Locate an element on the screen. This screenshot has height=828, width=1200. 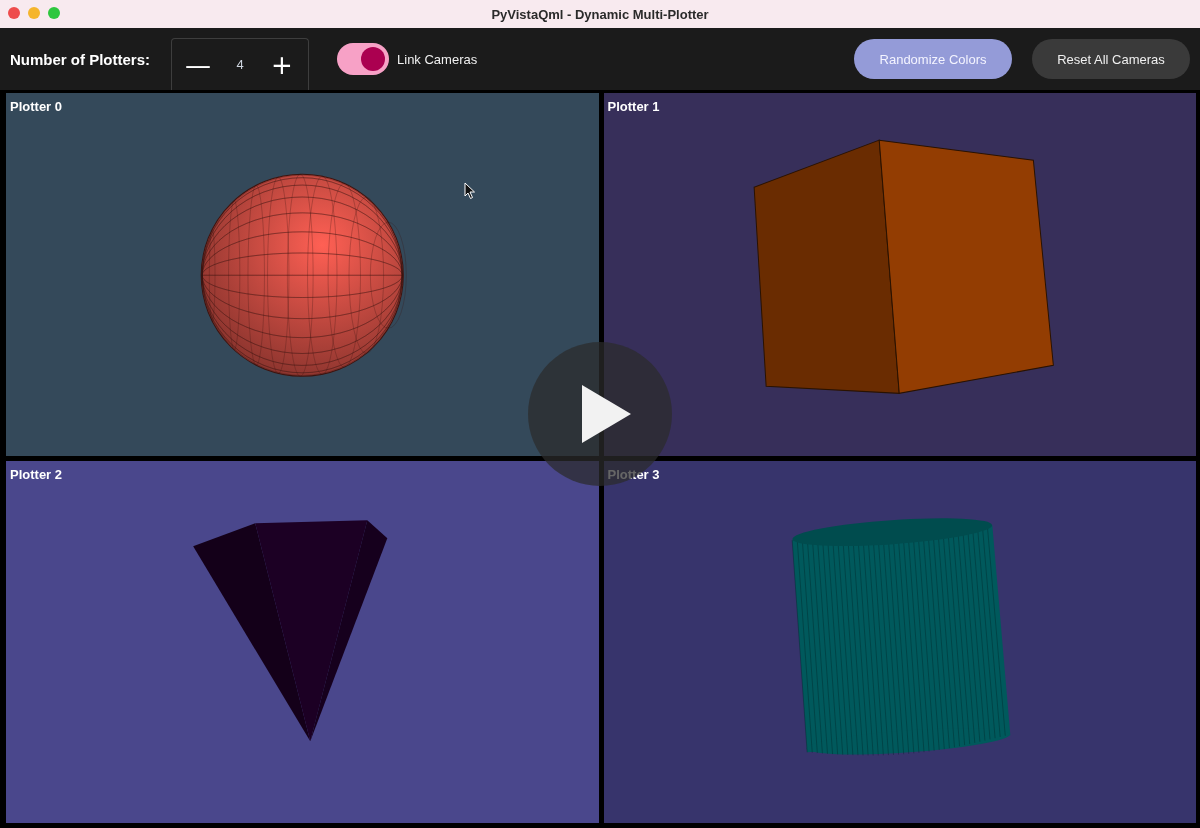
reset-cameras-button: Reset All Cameras is located at coordinates (1111, 59).